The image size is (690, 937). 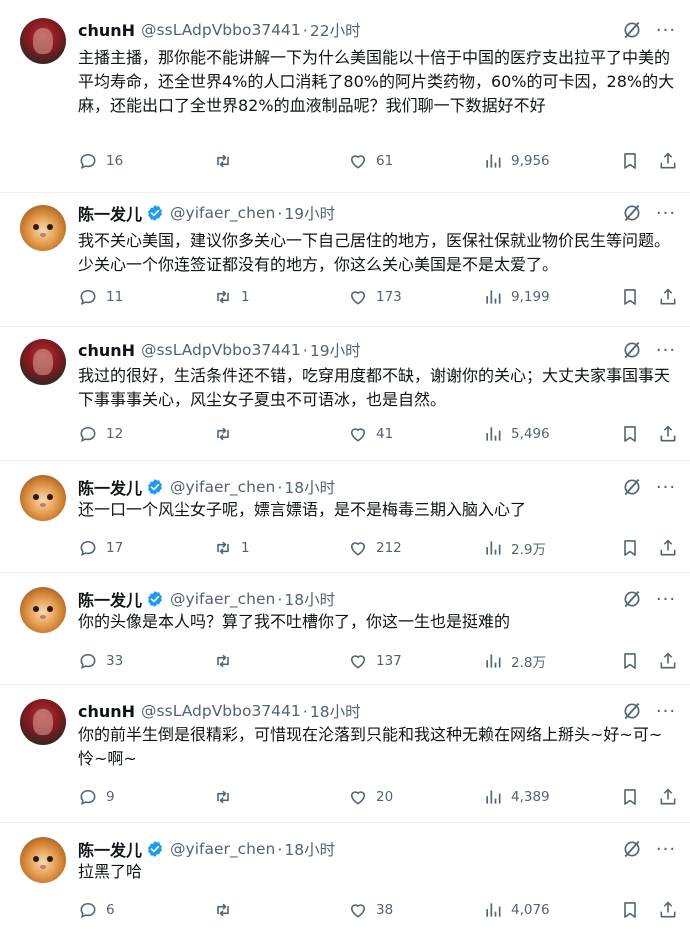 I want to click on views-chart-icon, so click(x=493, y=297).